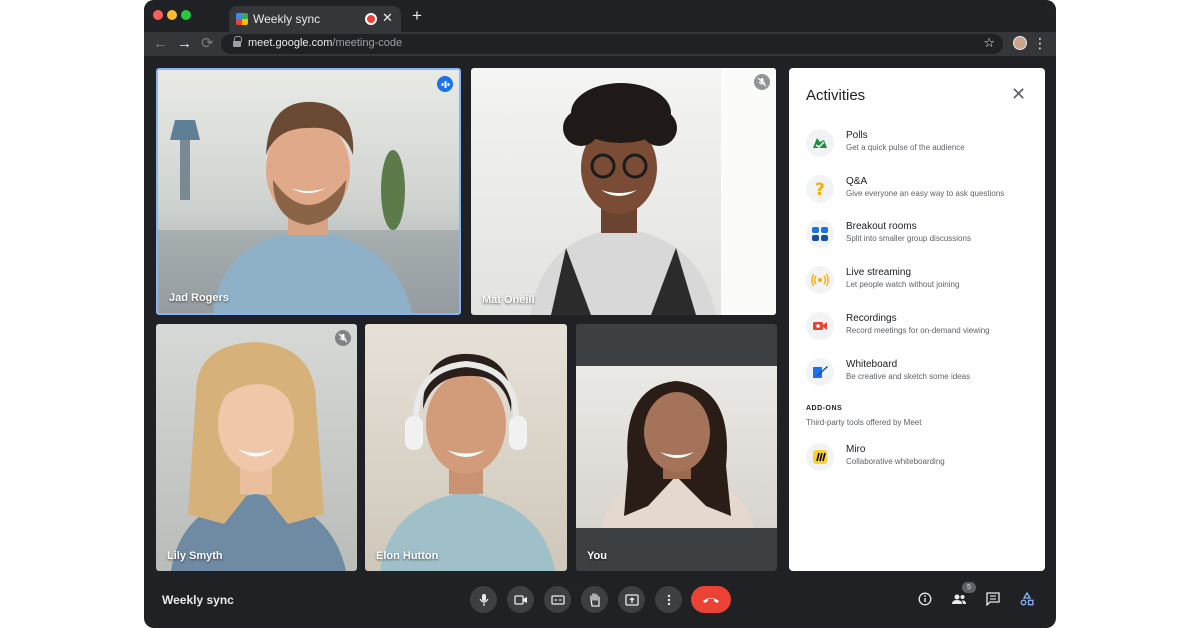  Describe the element at coordinates (184, 44) in the screenshot. I see `forward-icon: →` at that location.